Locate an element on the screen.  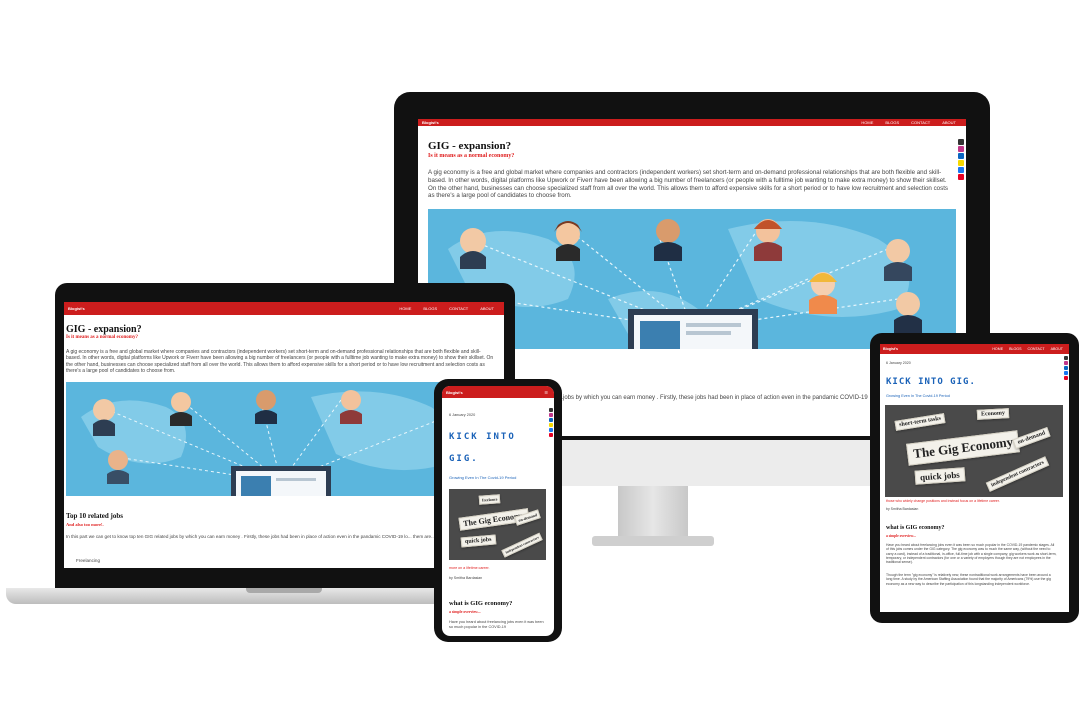
desktop-page-subtitle: Is it means as a normal economy? is located at coordinates (471, 156).